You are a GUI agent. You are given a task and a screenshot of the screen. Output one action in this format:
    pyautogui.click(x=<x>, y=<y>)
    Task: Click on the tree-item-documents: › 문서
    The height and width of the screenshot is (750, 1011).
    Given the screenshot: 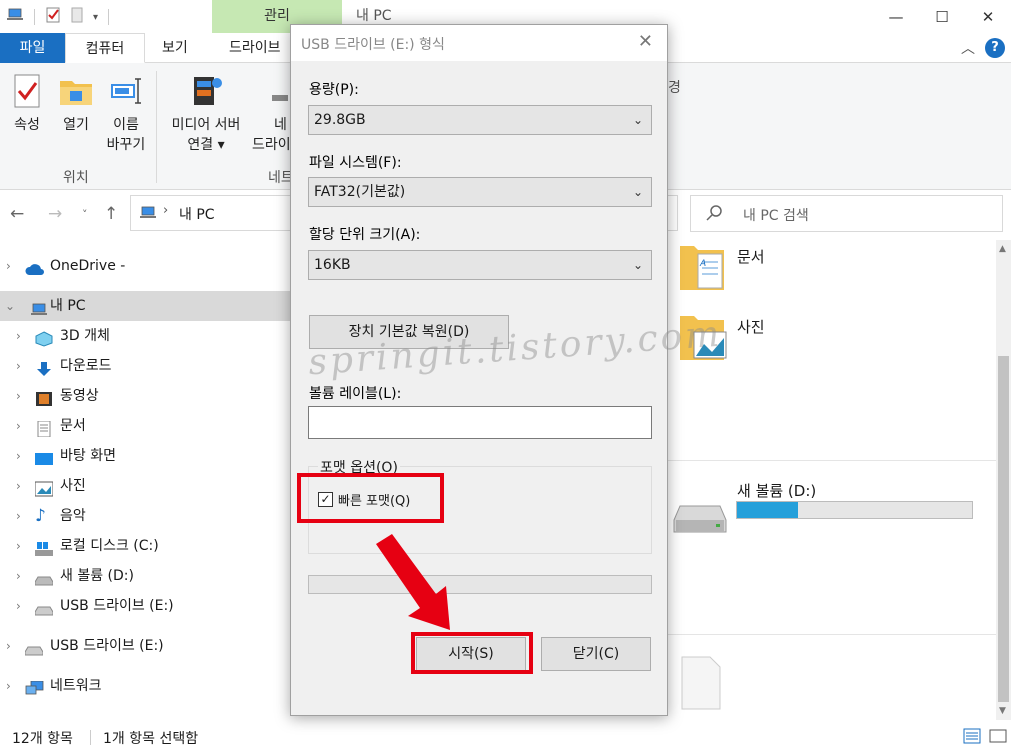 What is the action you would take?
    pyautogui.click(x=148, y=426)
    